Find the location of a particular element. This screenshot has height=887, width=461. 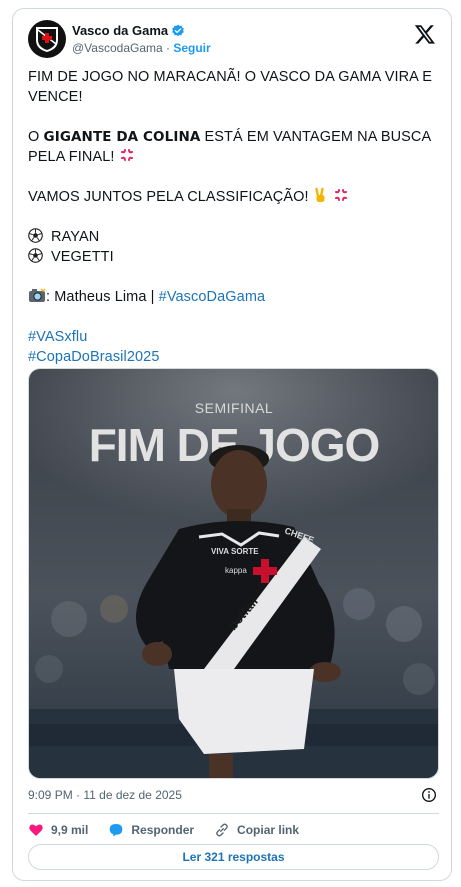

info-icon is located at coordinates (429, 795).